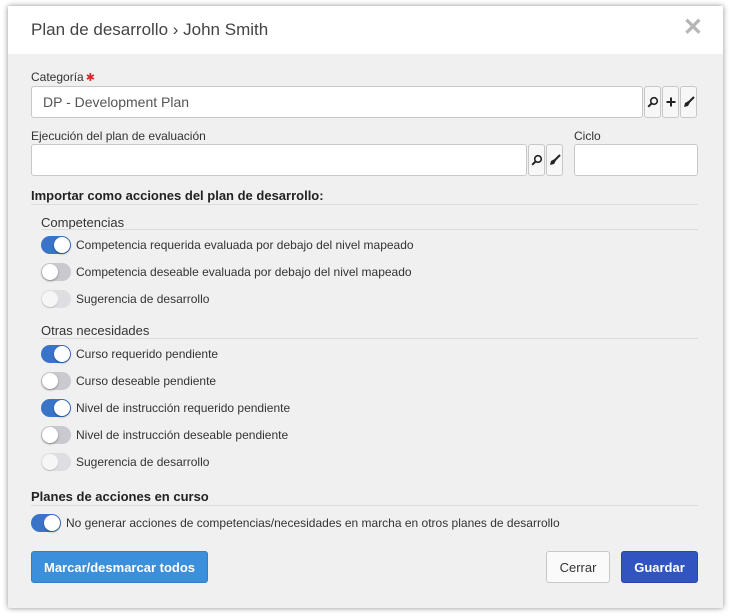 This screenshot has height=616, width=731. What do you see at coordinates (183, 408) in the screenshot?
I see `toggle-label: Nivel de instrucción requerido pendiente` at bounding box center [183, 408].